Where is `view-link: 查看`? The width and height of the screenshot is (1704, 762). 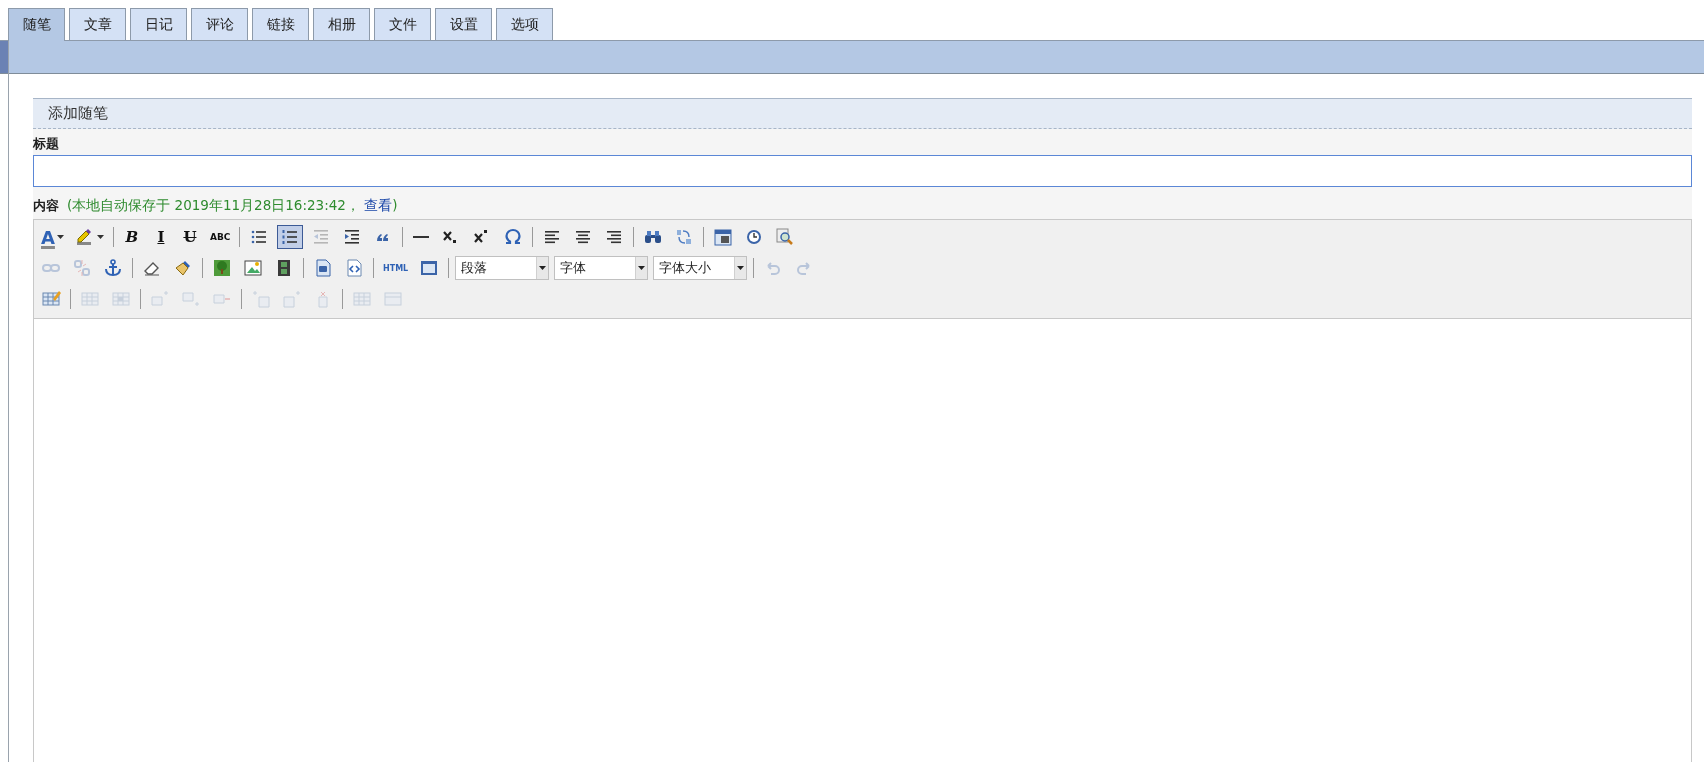
view-link: 查看 is located at coordinates (378, 205).